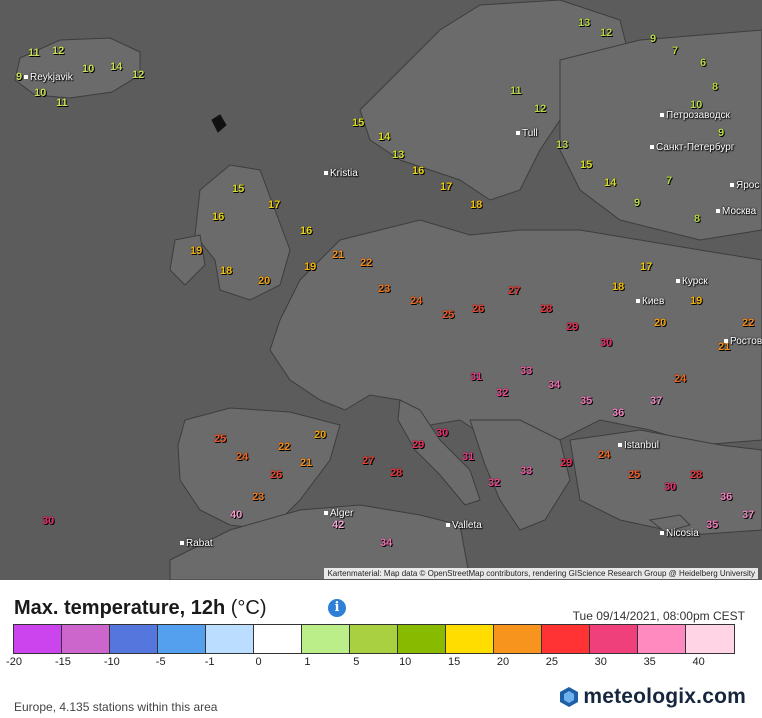  I want to click on station-value: 42, so click(338, 525).